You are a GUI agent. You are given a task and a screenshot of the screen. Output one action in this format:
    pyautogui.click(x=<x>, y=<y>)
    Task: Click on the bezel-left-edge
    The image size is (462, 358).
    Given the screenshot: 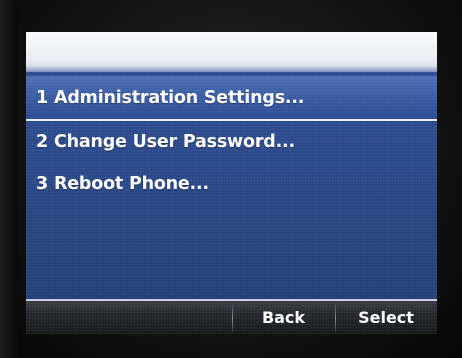 What is the action you would take?
    pyautogui.click(x=9, y=179)
    